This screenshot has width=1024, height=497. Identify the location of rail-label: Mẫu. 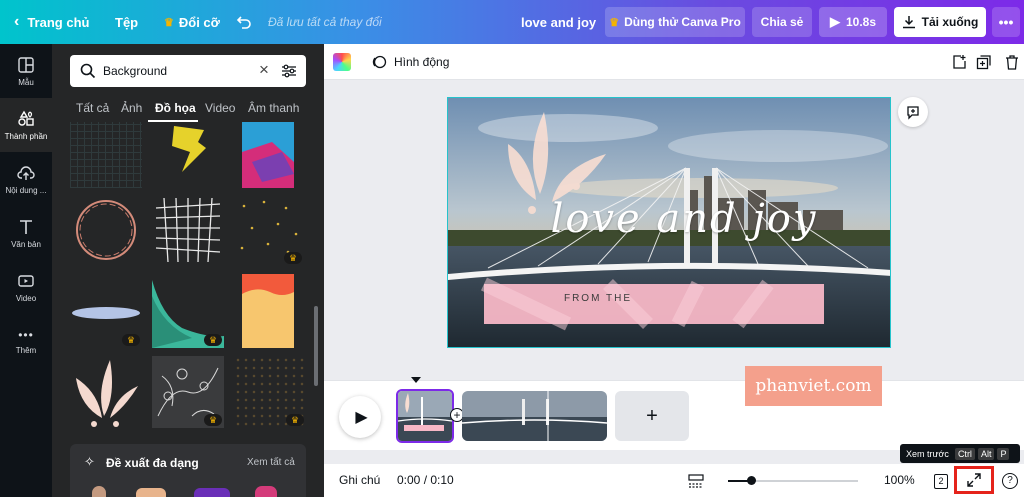
(26, 82).